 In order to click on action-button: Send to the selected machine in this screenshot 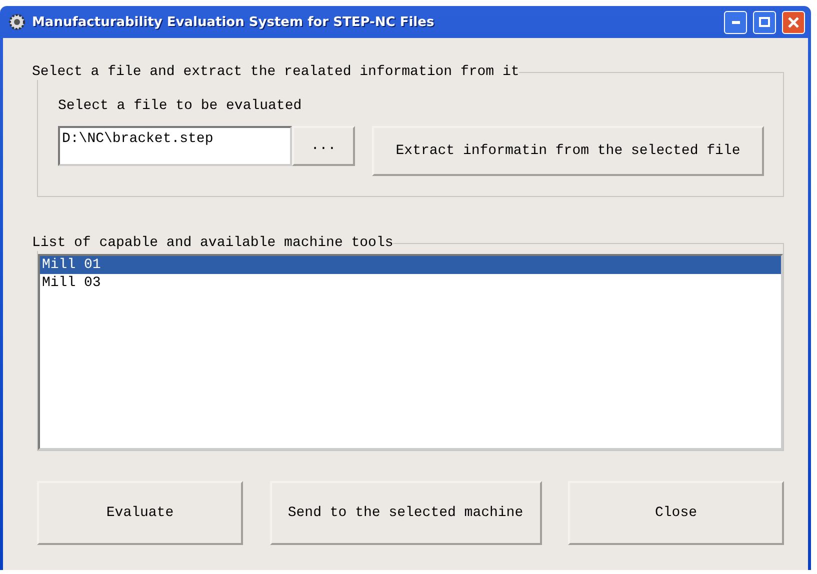, I will do `click(406, 513)`.